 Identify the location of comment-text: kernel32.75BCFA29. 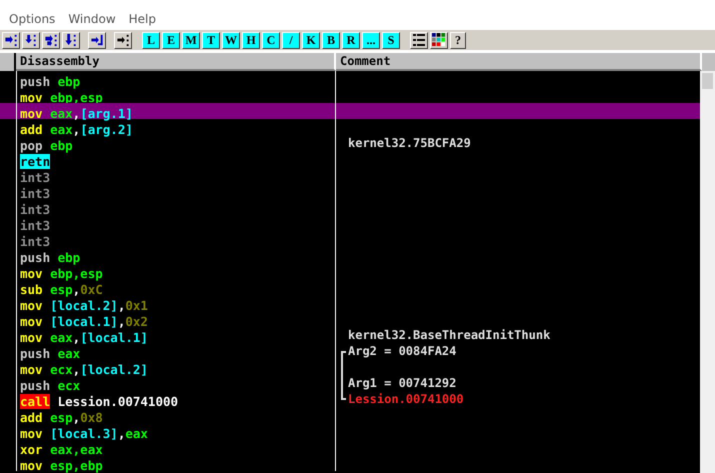
(409, 143).